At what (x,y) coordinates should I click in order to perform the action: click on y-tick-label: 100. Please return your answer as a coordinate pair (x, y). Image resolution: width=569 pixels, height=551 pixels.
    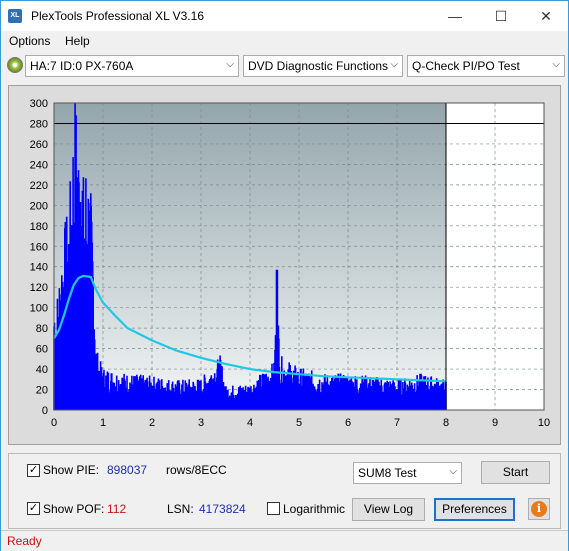
    Looking at the image, I should click on (39, 309).